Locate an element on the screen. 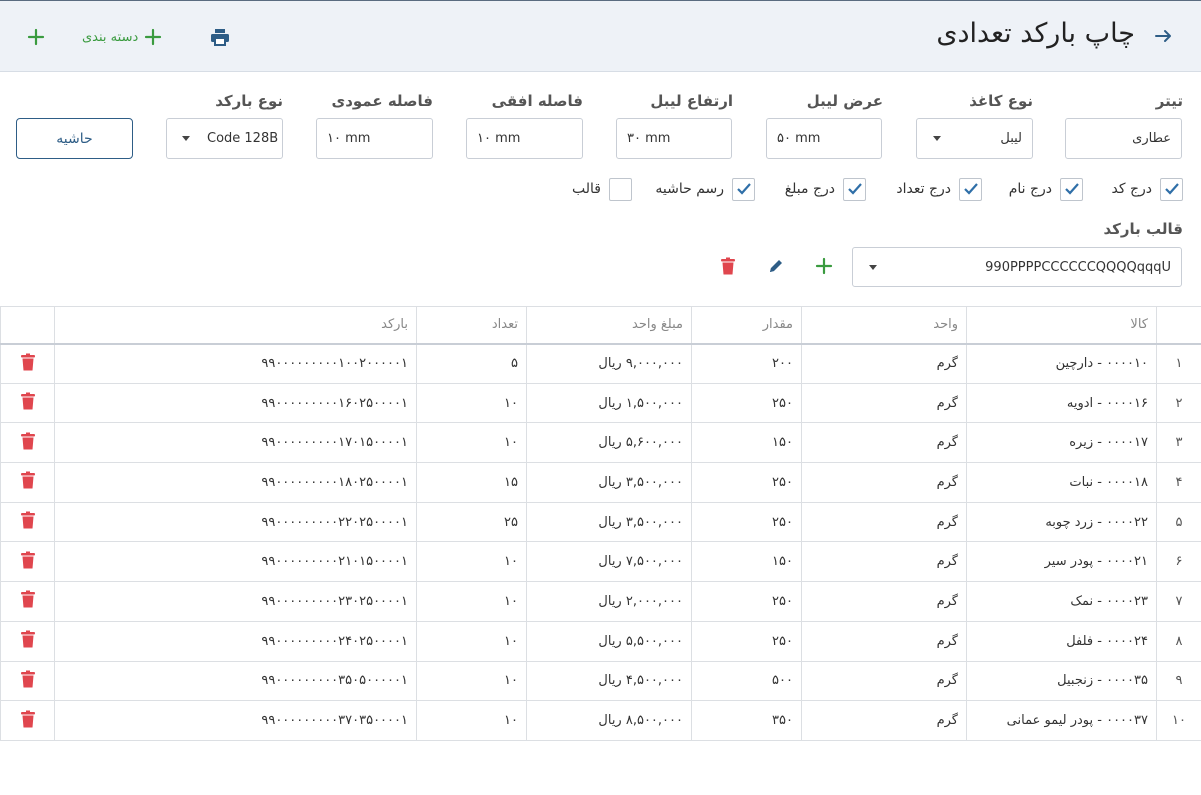 This screenshot has height=795, width=1201. column-header-item: کالا is located at coordinates (1061, 325).